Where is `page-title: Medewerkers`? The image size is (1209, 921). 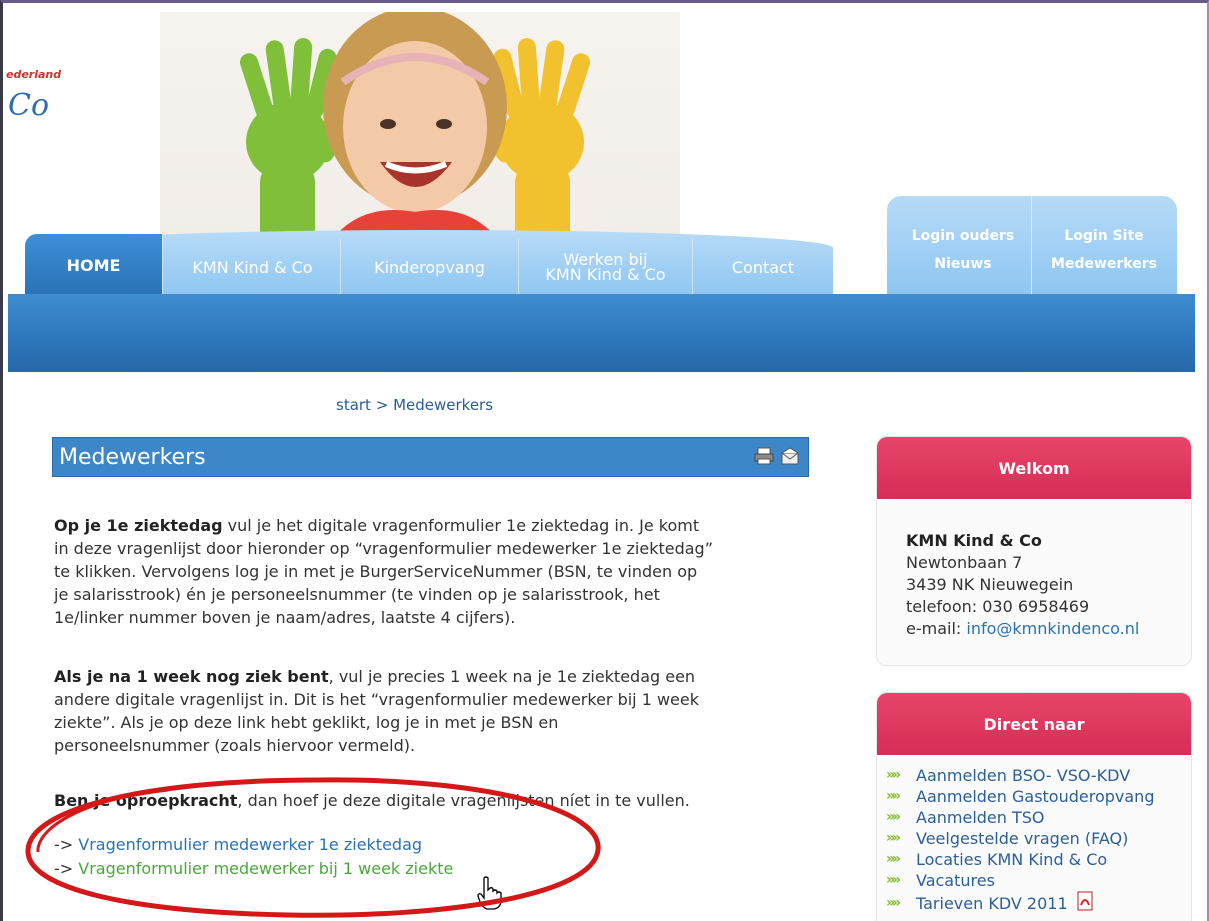 page-title: Medewerkers is located at coordinates (132, 457).